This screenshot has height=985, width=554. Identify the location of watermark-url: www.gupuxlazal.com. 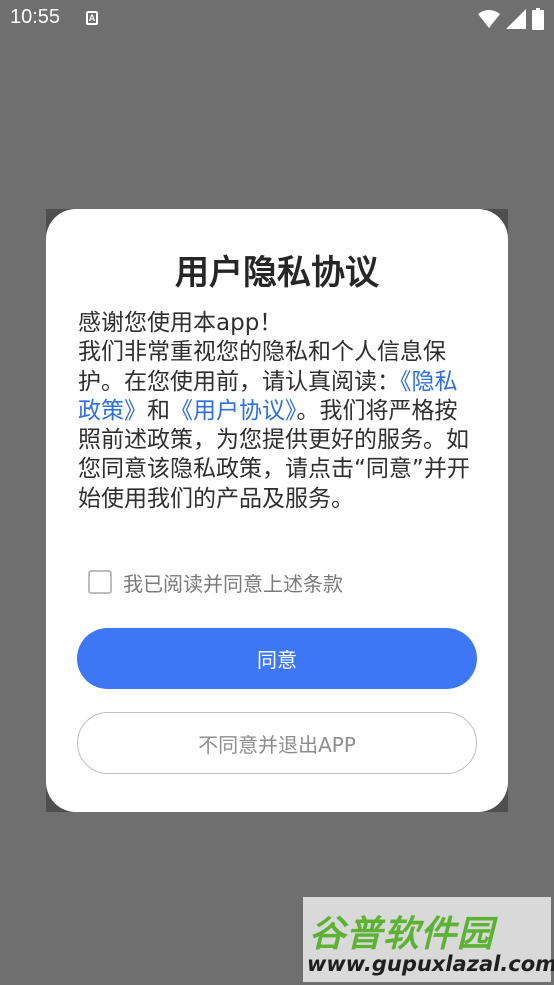
(430, 964).